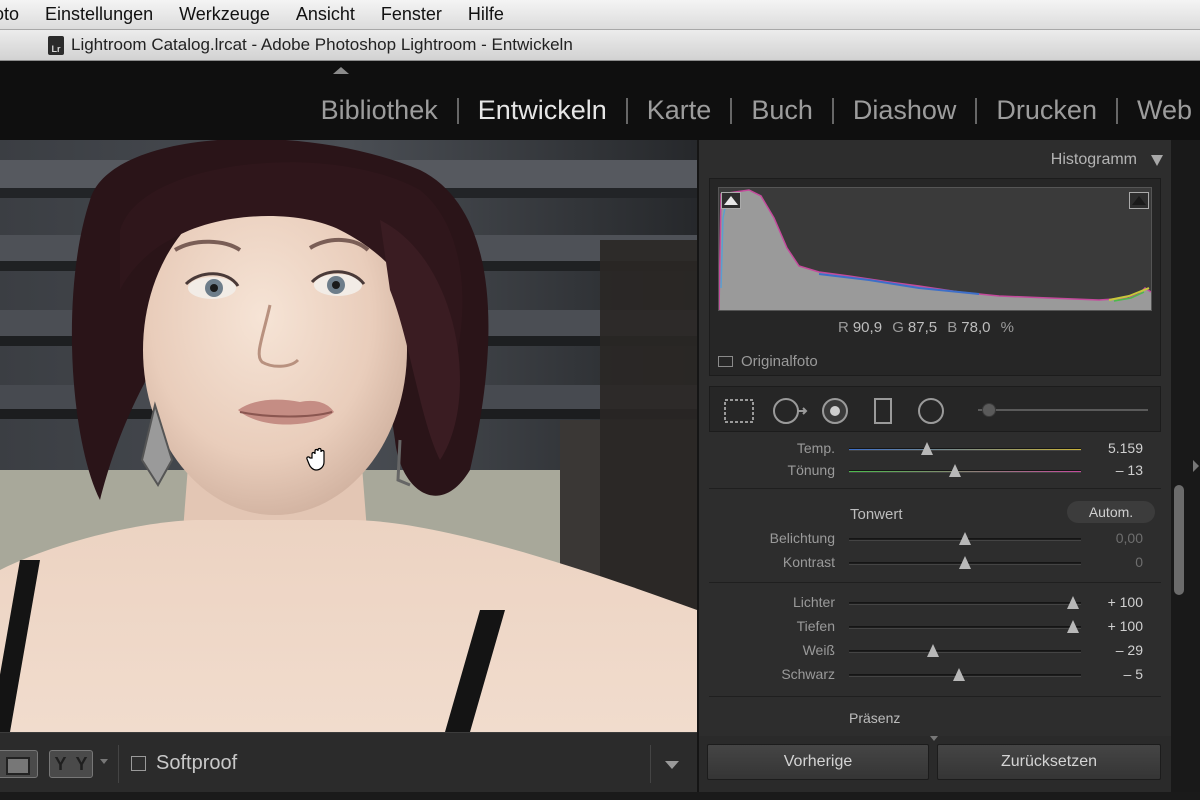  I want to click on expand-panel-icon, so click(934, 738).